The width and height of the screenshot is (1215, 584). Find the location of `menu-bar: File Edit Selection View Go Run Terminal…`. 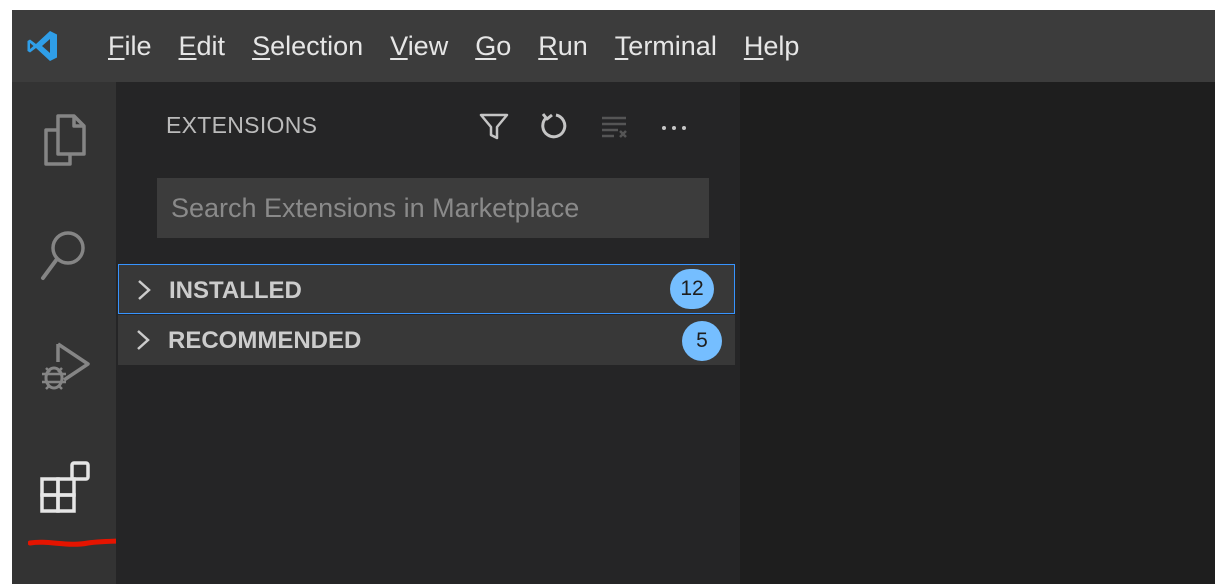

menu-bar: File Edit Selection View Go Run Terminal… is located at coordinates (467, 46).